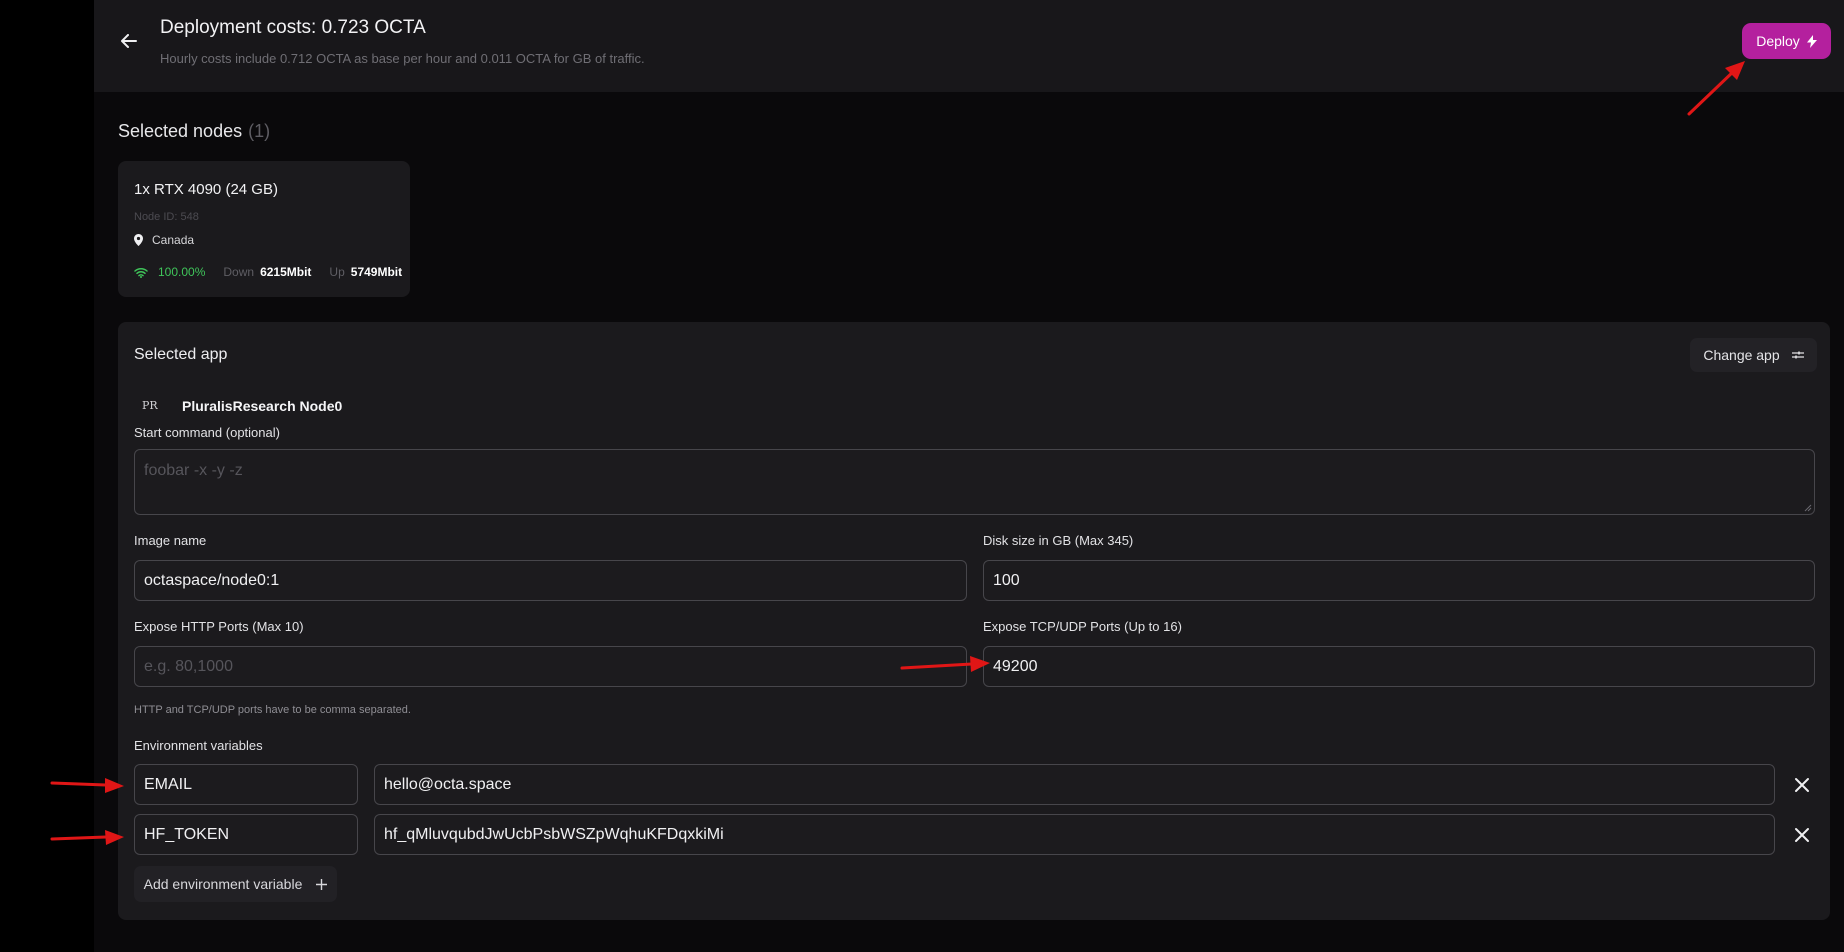 The image size is (1844, 952). I want to click on deployment-cost-title: Deployment costs: 0.723 OCTA, so click(293, 27).